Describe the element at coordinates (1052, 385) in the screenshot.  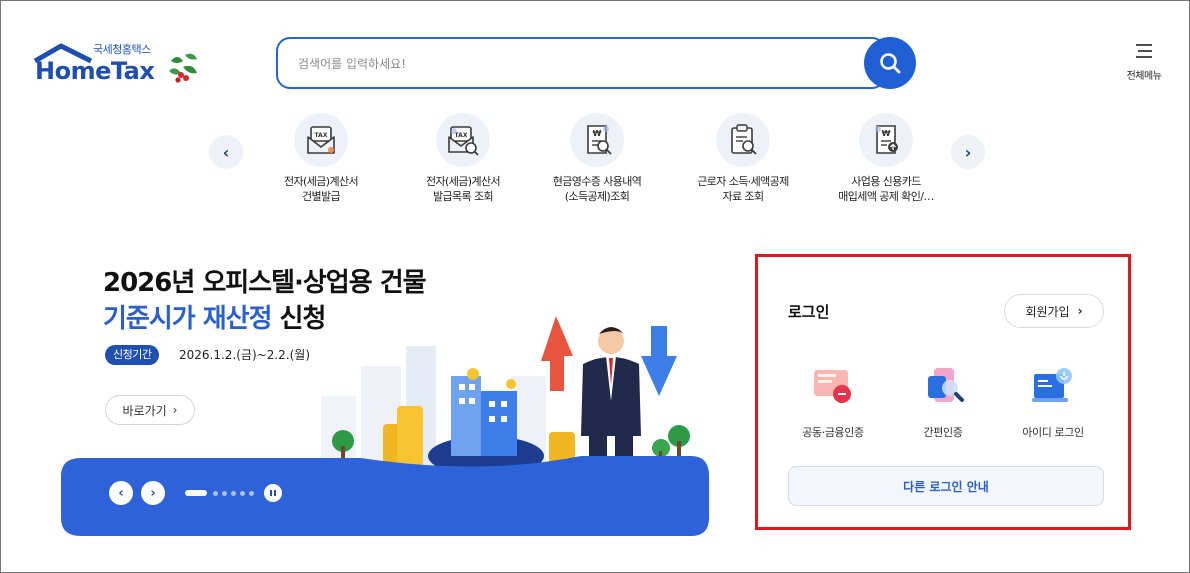
I see `id-login-monitor-icon` at that location.